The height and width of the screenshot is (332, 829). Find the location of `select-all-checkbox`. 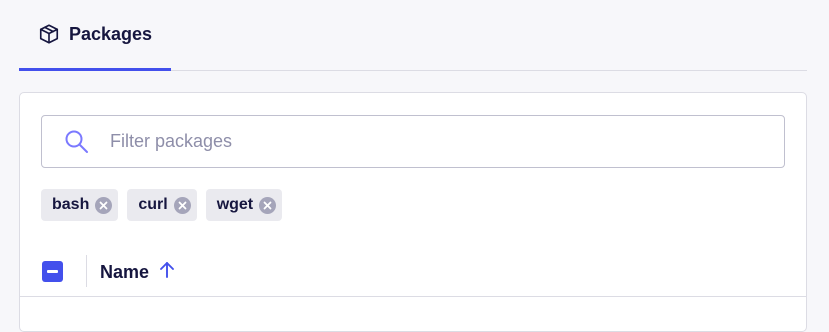

select-all-checkbox is located at coordinates (52, 271).